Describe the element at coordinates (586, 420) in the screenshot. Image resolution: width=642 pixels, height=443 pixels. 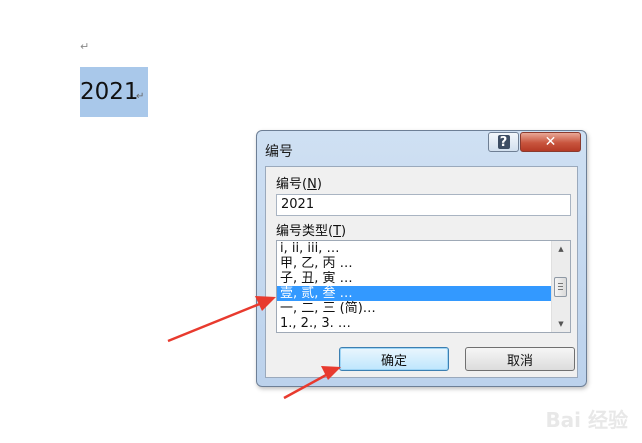
I see `watermark: Bai 经验` at that location.